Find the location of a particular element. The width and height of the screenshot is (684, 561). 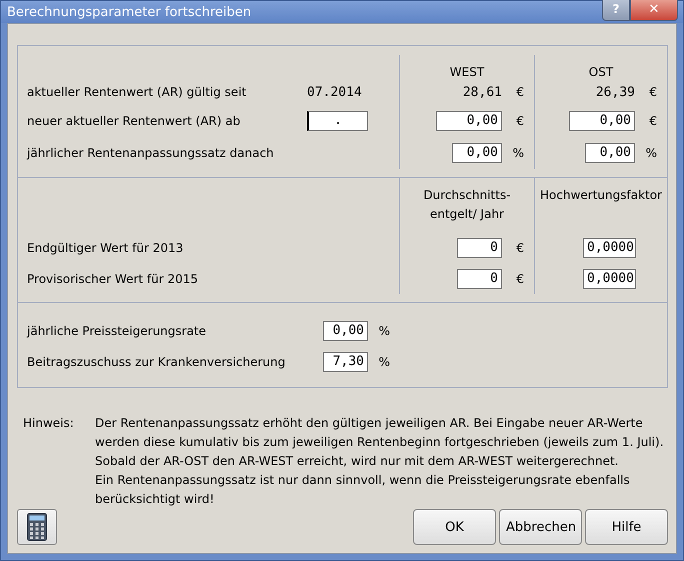

hint-text: Der Rentenanpassungssatz erhöht den gültigen jeweiligen AR. Bei Eingabe neuer AR-Werte werden diese kumulativ bis zum jeweiligen Rentenbeginn fortgeschrieben (jeweils zum 1. Juli). Sobald der AR-OST den AR-WEST erreicht, wird nur mit dem AR-WEST weitergerechnet. Ein Rentenanpassungssatz ist nur dann sinnvoll, wenn die Preissteigerungsrate ebenfalls berücksichtigt wird! is located at coordinates (379, 461).